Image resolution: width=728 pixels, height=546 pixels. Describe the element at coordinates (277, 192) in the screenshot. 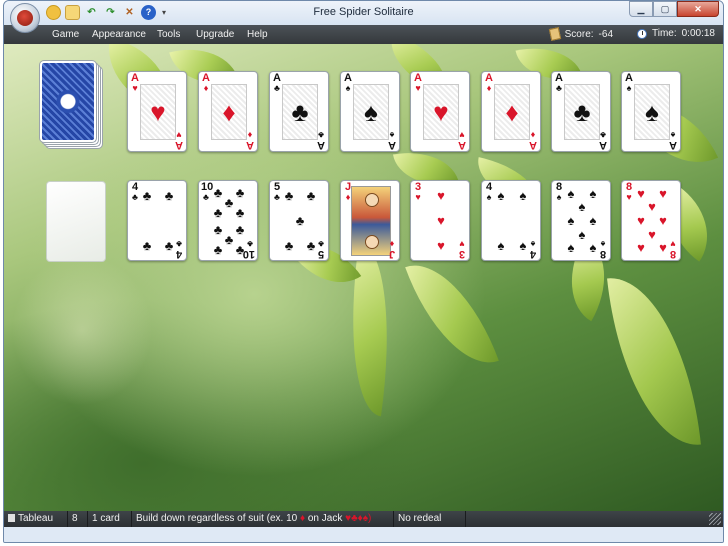

I see `card-corner: 5 ♣` at that location.